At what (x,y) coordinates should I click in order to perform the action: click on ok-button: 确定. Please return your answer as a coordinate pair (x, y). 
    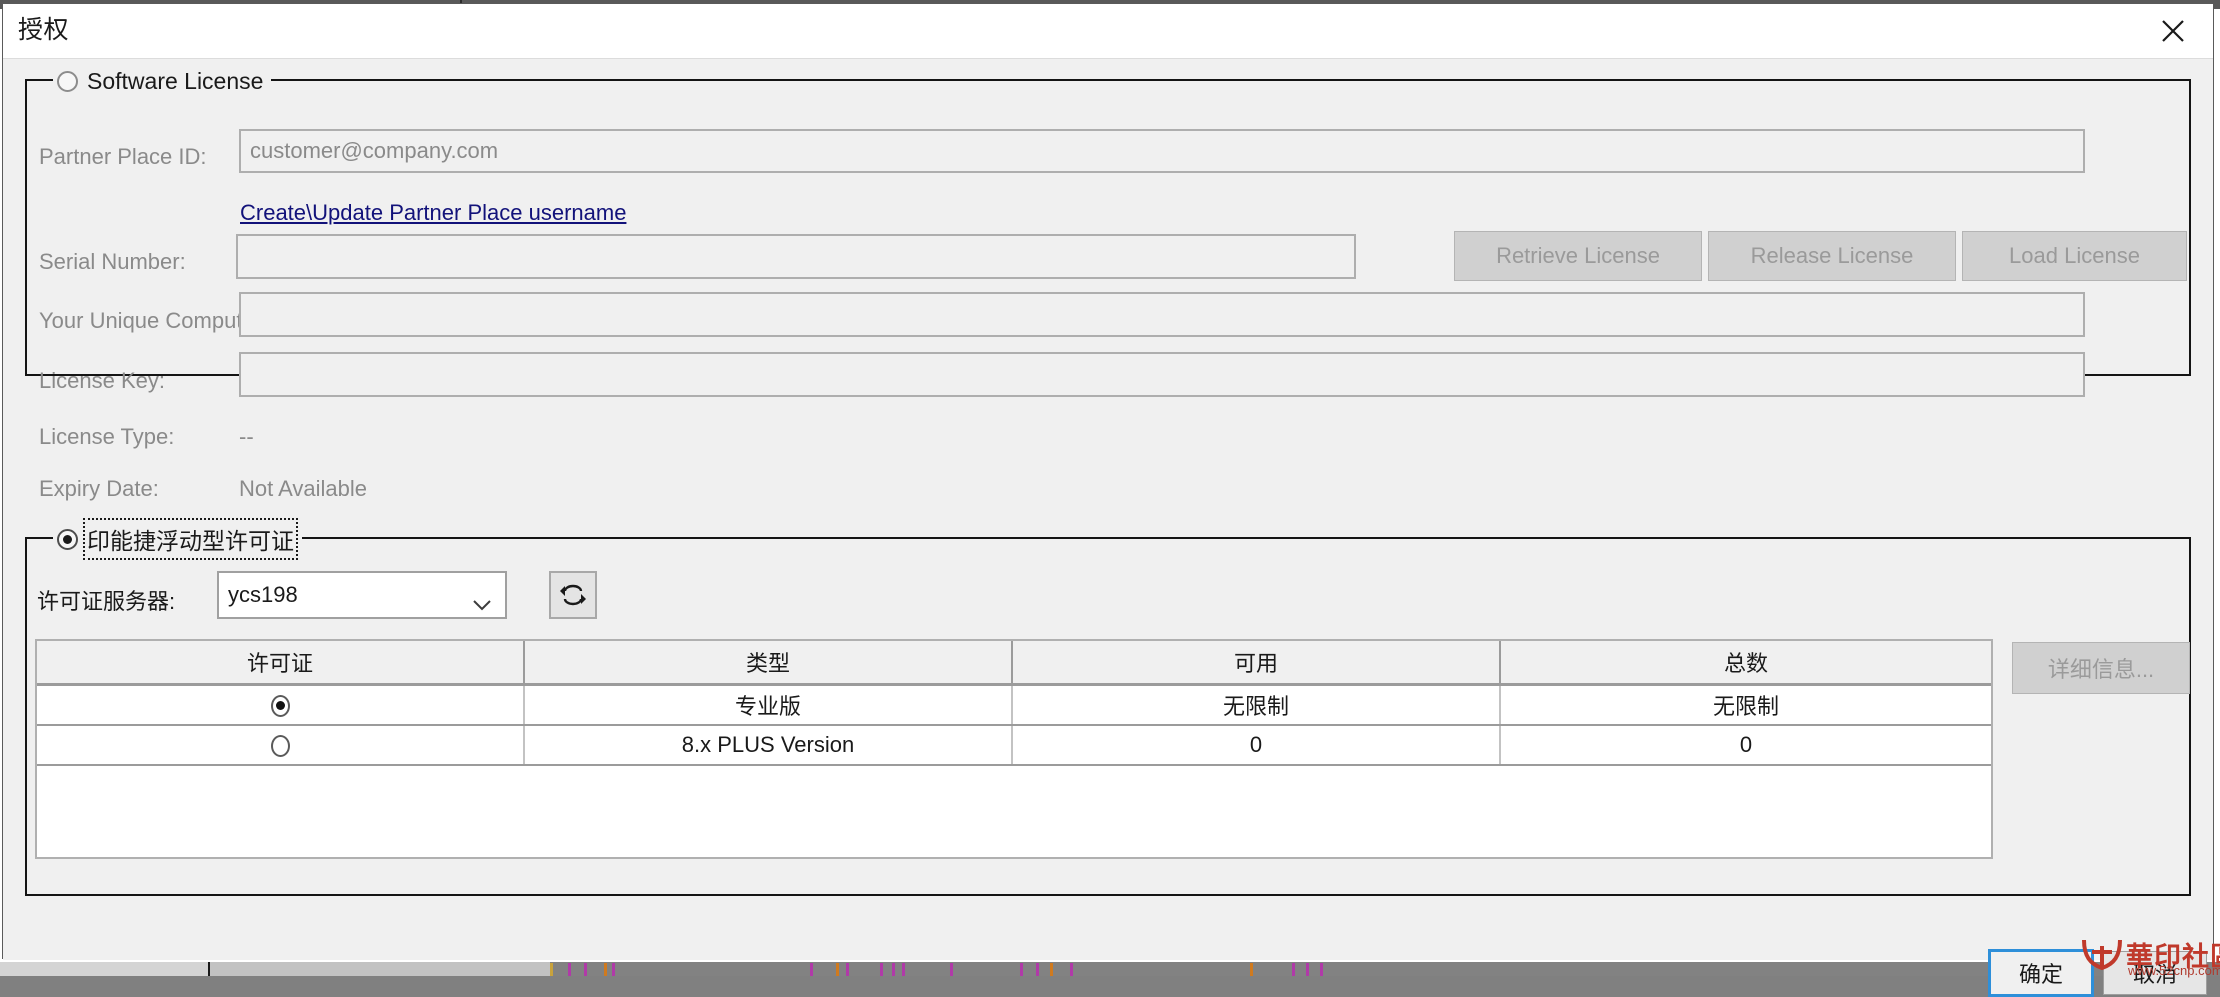
    Looking at the image, I should click on (2041, 973).